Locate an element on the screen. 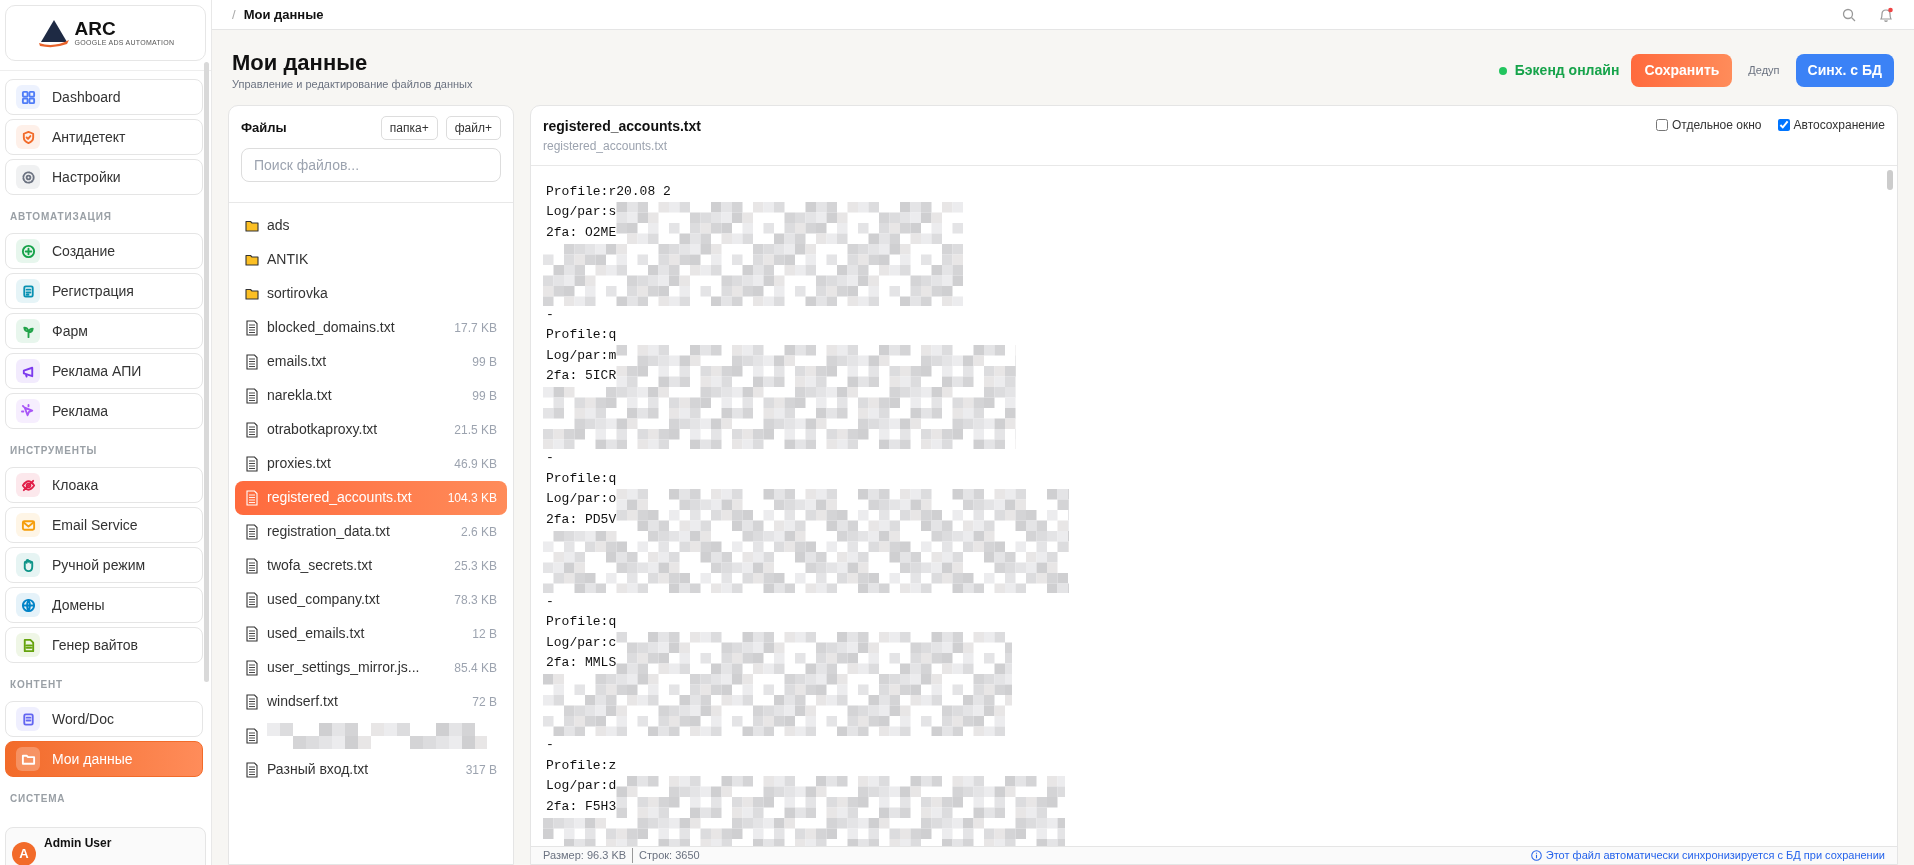  section-label: КОНТЕНТ is located at coordinates (37, 685).